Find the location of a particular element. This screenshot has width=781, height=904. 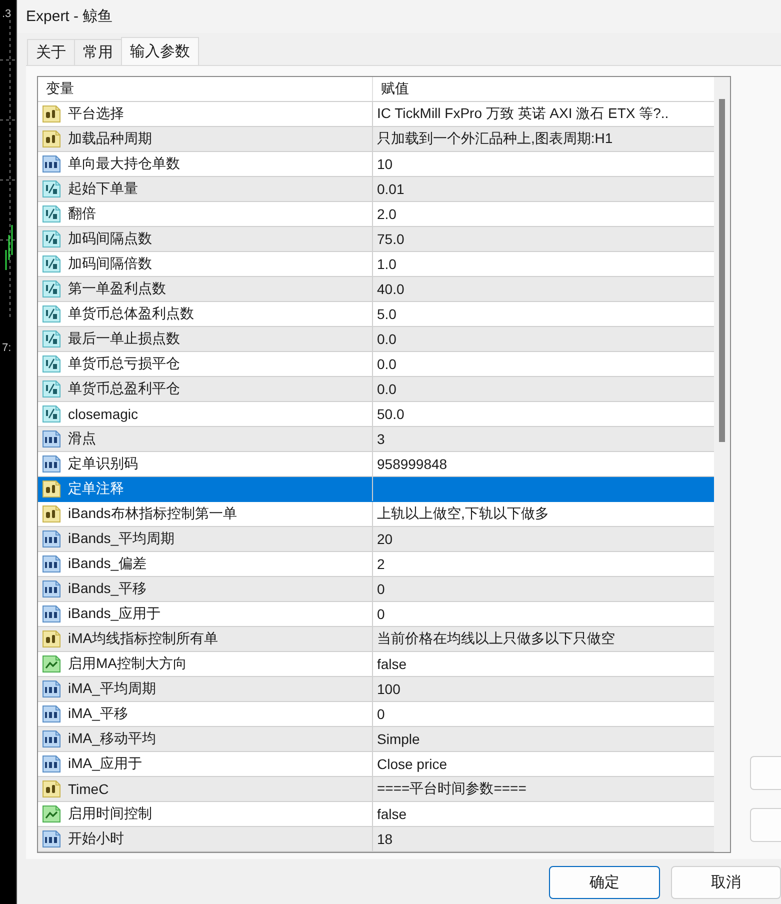

variable-name: 第一单盈利点数 is located at coordinates (117, 289).